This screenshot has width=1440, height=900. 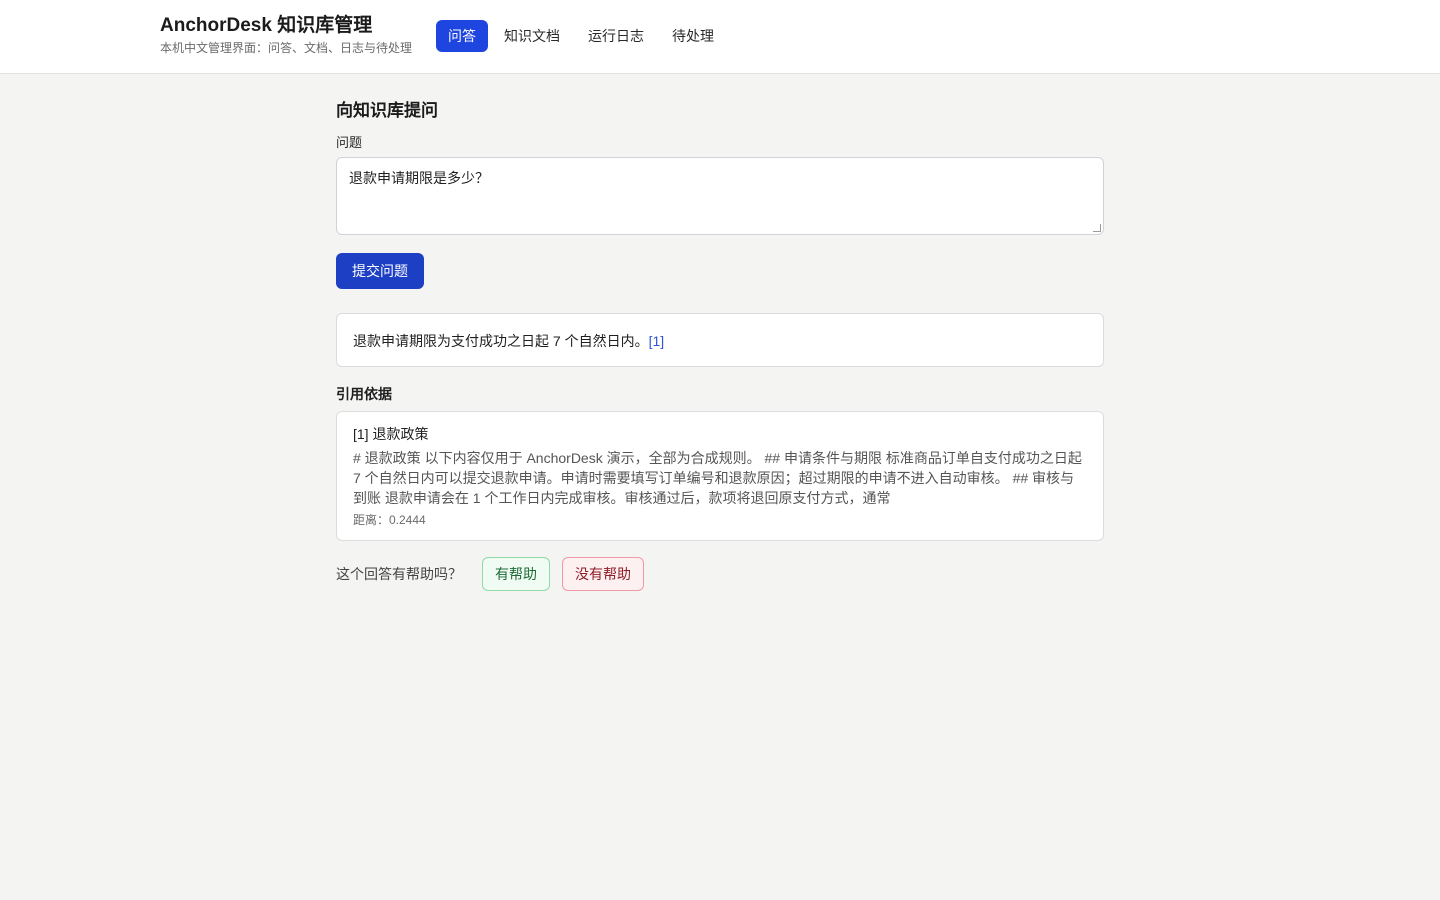 What do you see at coordinates (532, 36) in the screenshot?
I see `nav-tab-documents: 知识文档` at bounding box center [532, 36].